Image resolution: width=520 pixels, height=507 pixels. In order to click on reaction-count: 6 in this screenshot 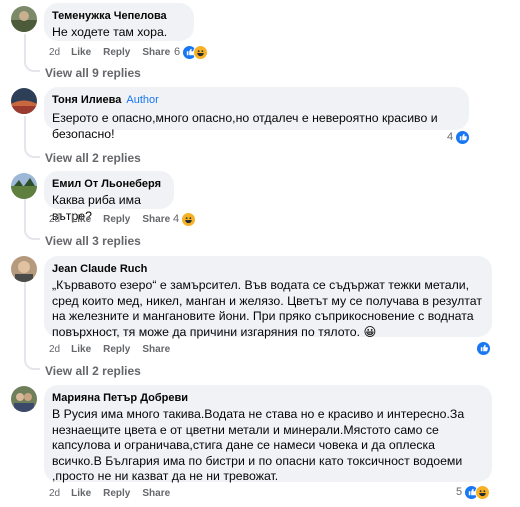, I will do `click(177, 52)`.